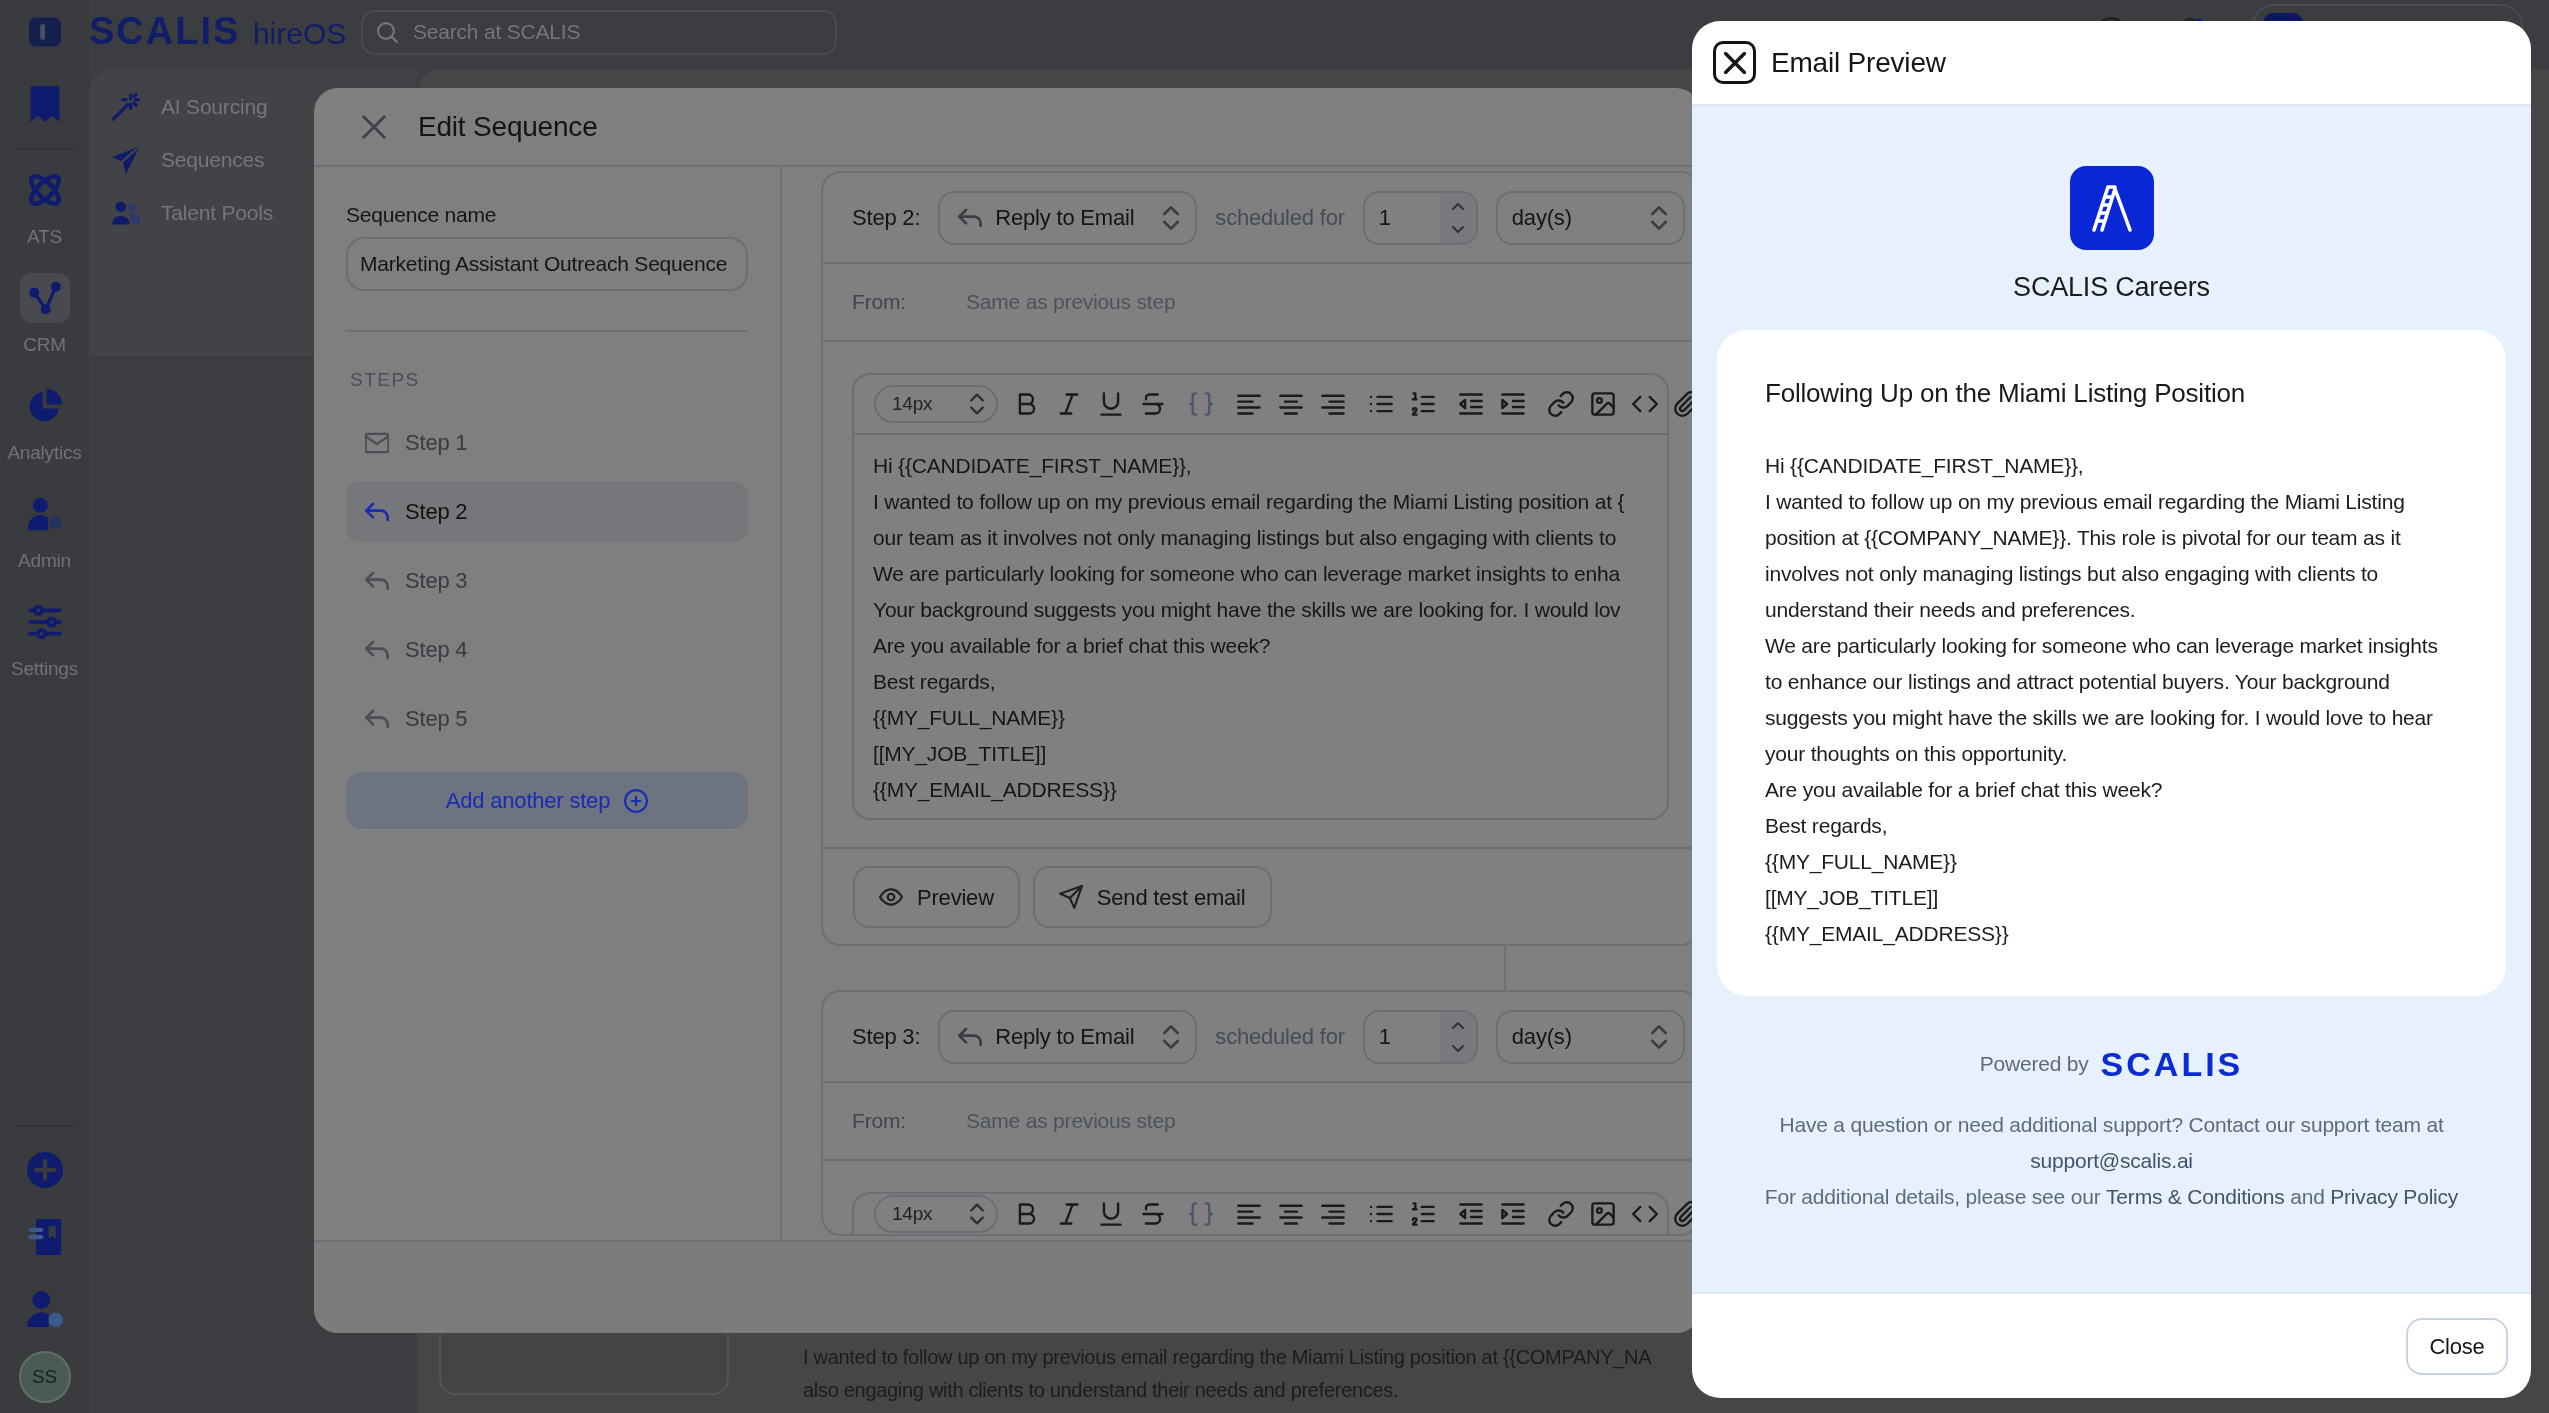 This screenshot has height=1413, width=2549. What do you see at coordinates (547, 264) in the screenshot?
I see `sequence-name-field: Marketing Assistant Outreach Sequence` at bounding box center [547, 264].